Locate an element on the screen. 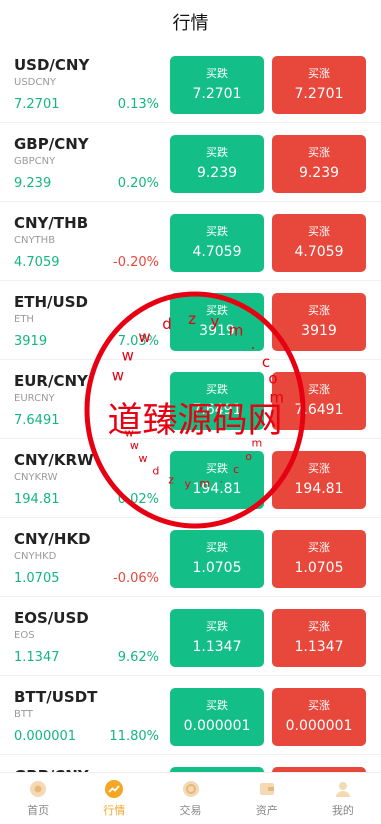 This screenshot has width=381, height=824. change-percent: 0.02% is located at coordinates (138, 499).